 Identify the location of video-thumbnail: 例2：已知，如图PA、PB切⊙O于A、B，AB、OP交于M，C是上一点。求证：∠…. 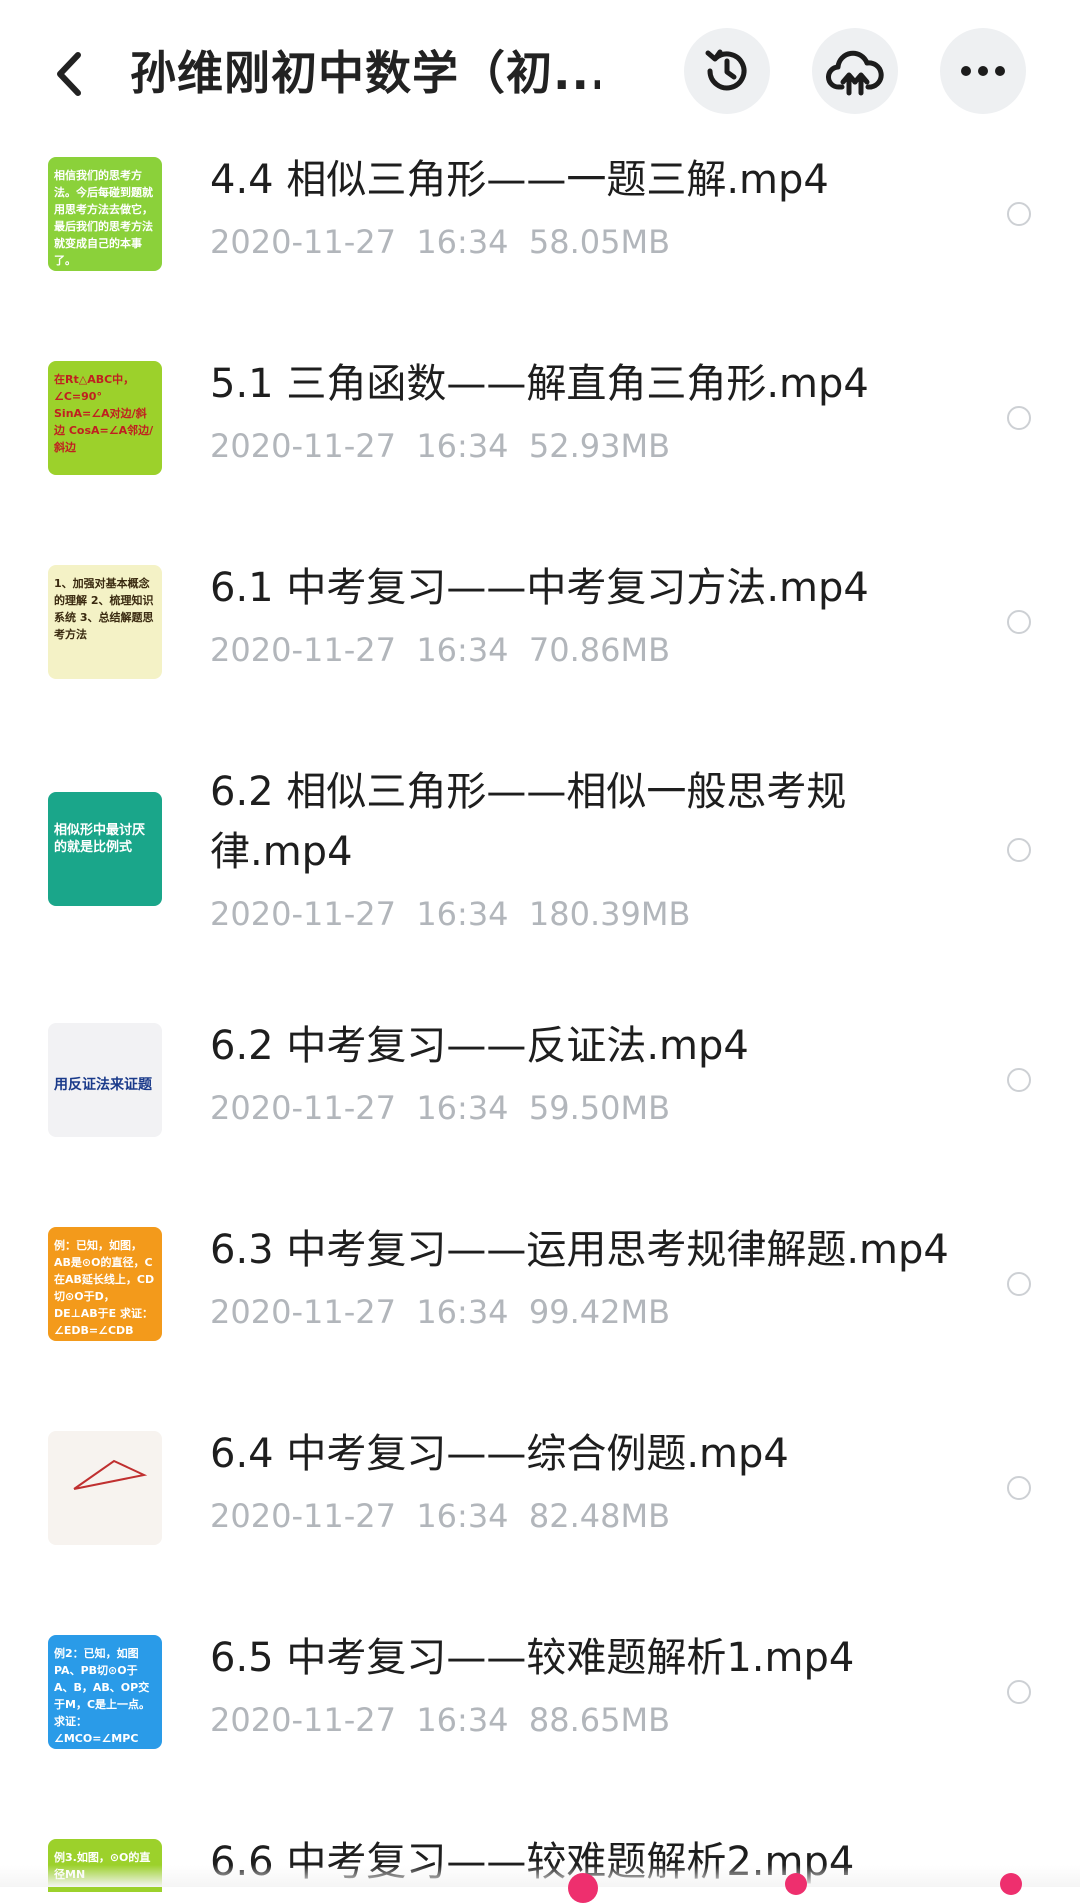
(105, 1692).